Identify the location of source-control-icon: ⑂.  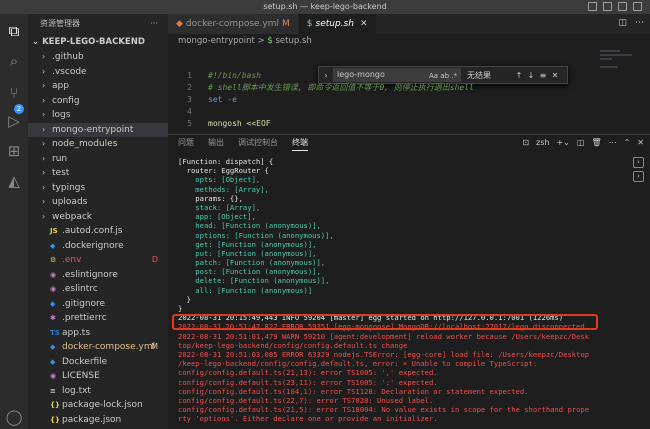
(14, 93).